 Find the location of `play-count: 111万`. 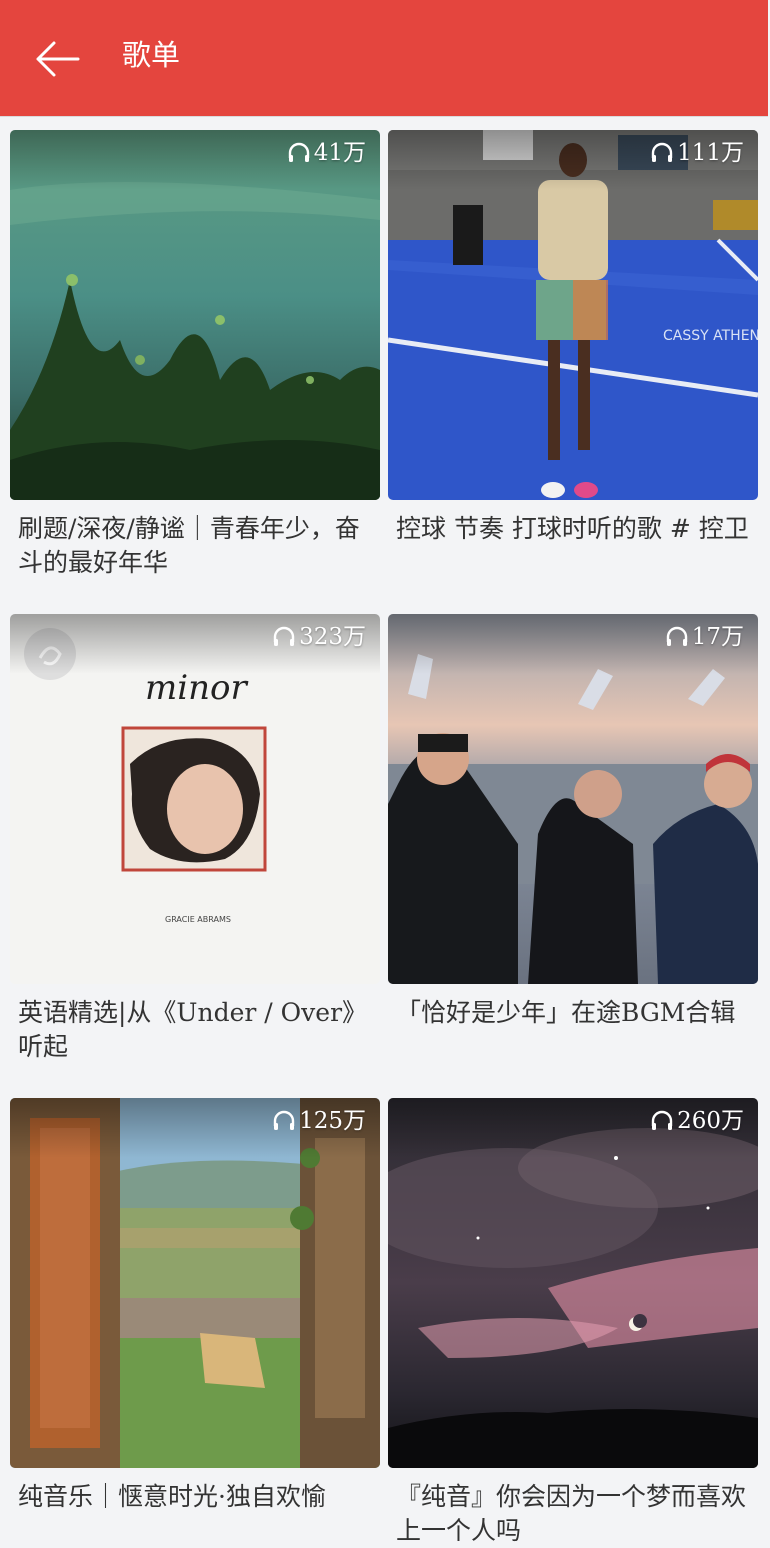

play-count: 111万 is located at coordinates (697, 153).